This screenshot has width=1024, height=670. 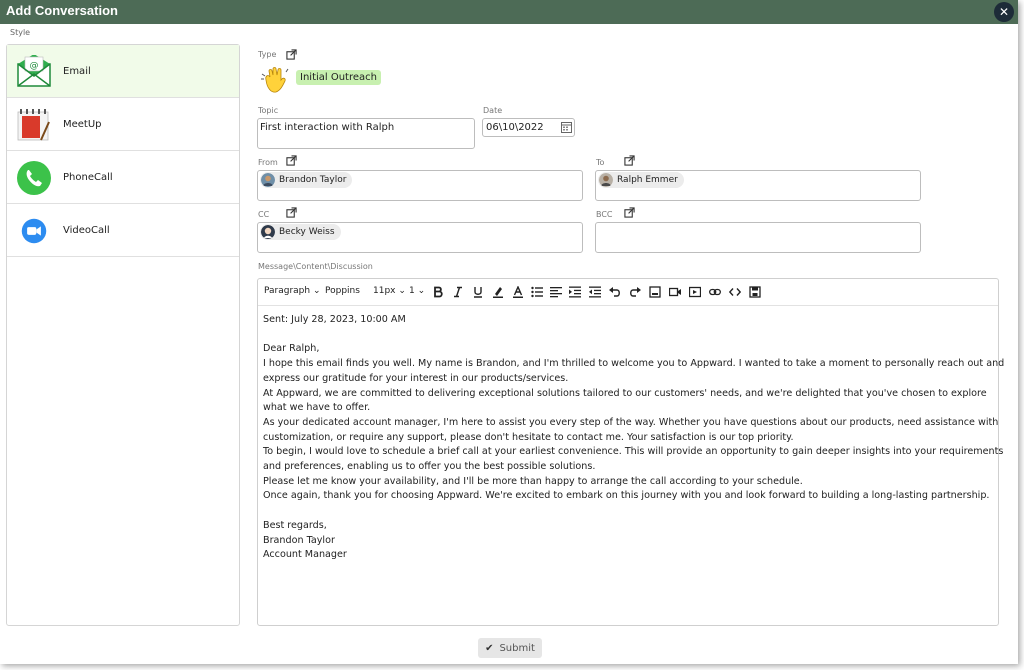 What do you see at coordinates (268, 110) in the screenshot?
I see `topic-label: Topic` at bounding box center [268, 110].